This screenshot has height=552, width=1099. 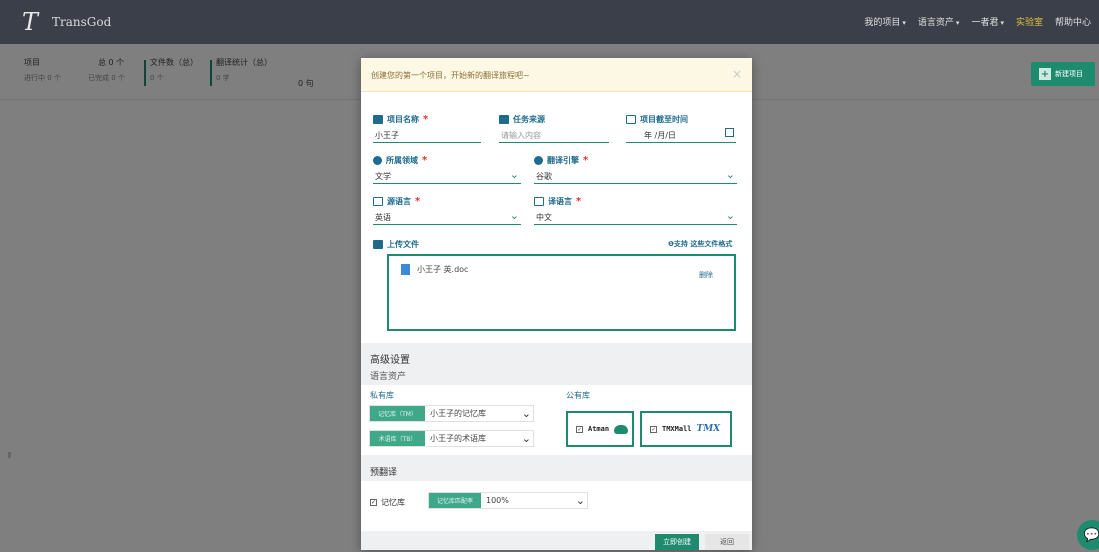 I want to click on domain-field: 所属领域 * 文学 ⌄, so click(x=447, y=169).